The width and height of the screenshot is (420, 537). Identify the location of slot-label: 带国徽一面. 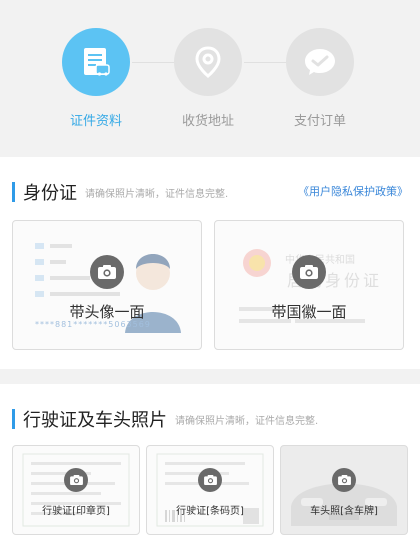
(309, 312).